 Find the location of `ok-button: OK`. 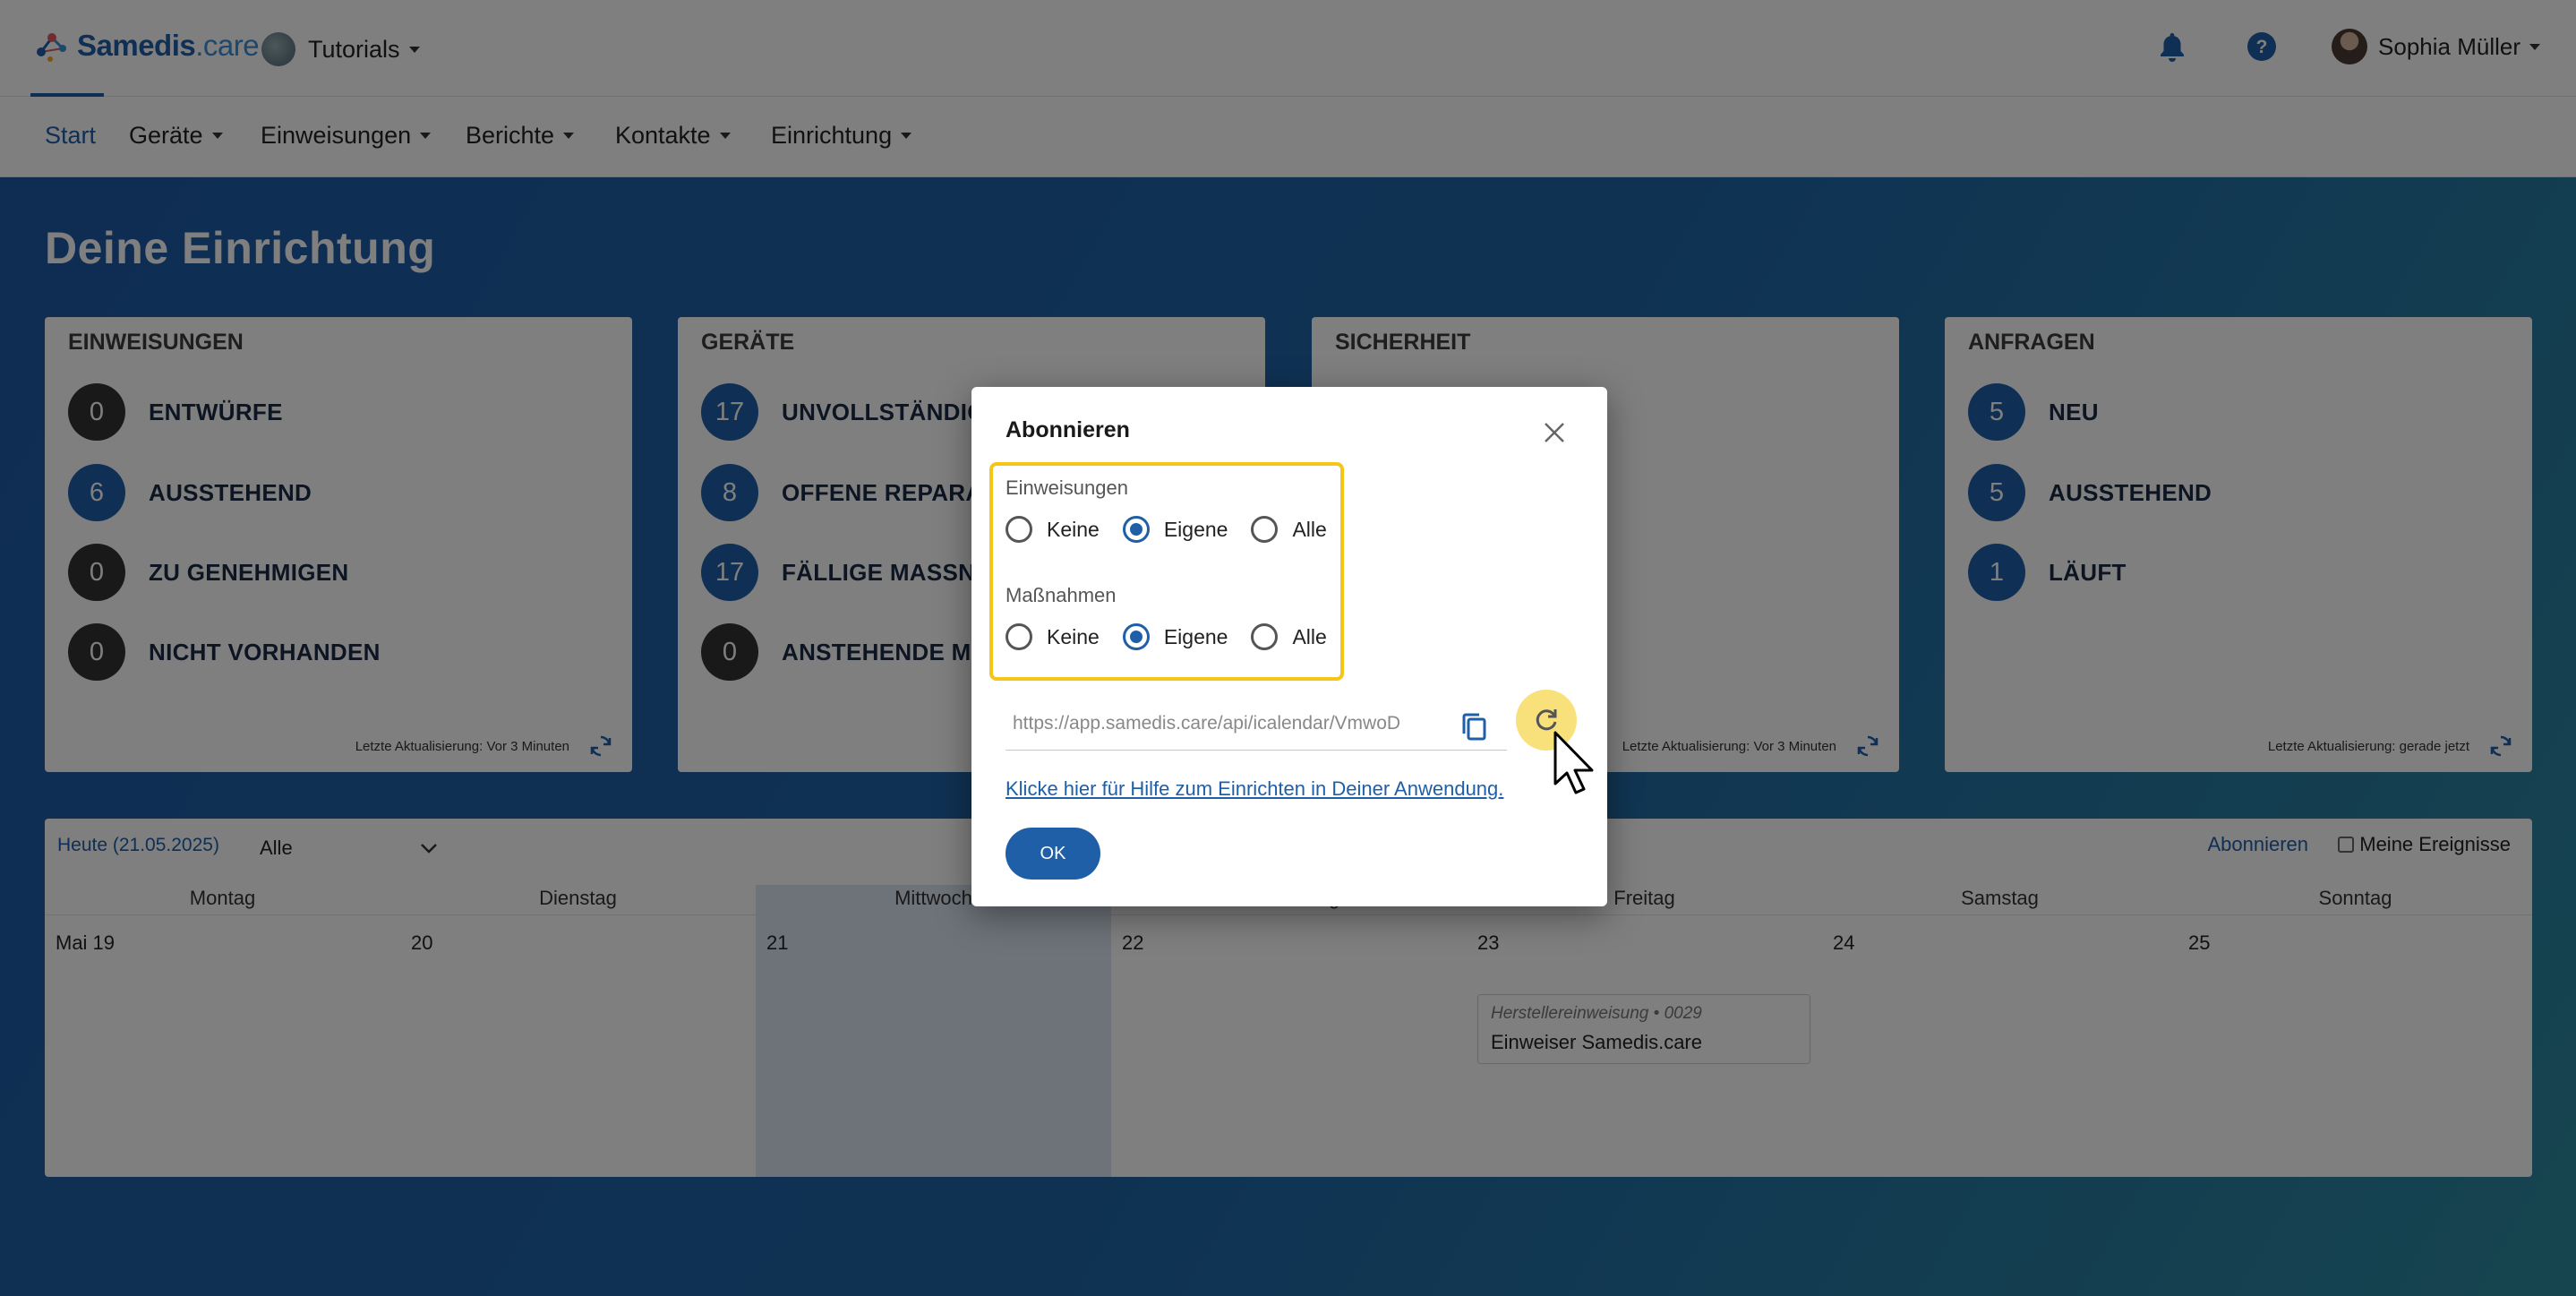

ok-button: OK is located at coordinates (1053, 854).